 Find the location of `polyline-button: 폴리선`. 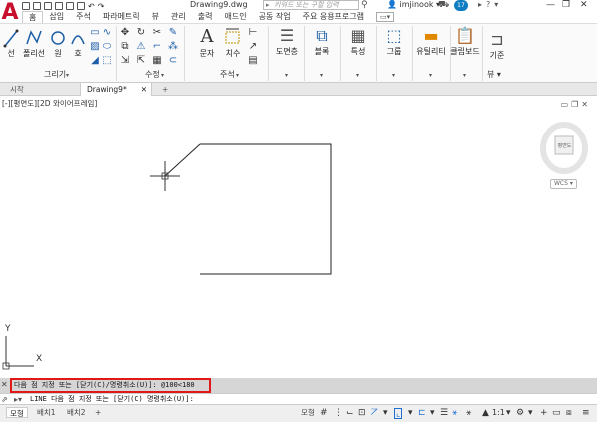

polyline-button: 폴리선 is located at coordinates (34, 43).